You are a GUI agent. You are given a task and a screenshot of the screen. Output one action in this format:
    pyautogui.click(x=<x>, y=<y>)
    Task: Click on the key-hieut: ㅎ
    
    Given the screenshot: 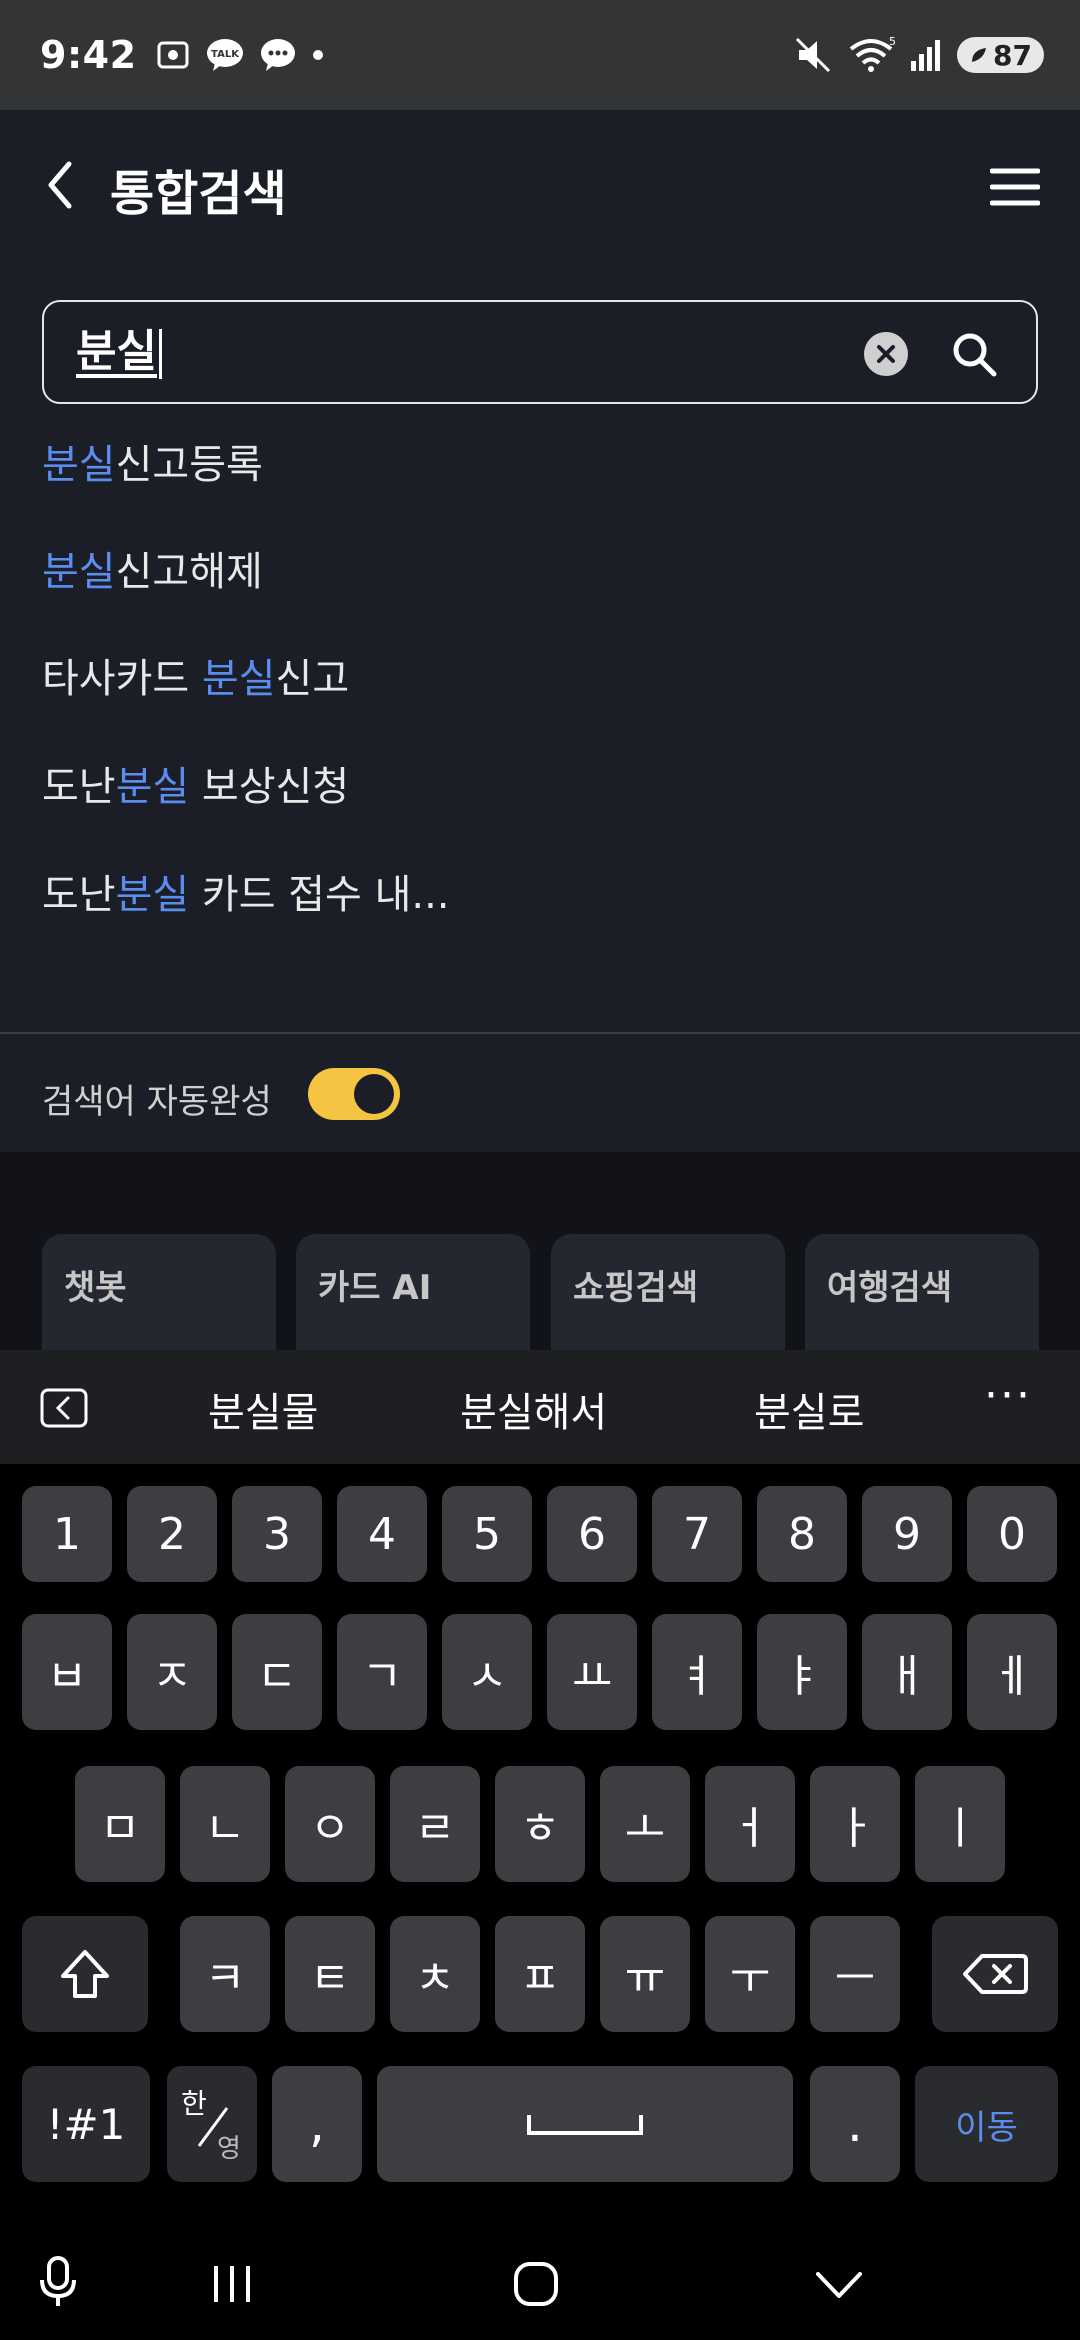 What is the action you would take?
    pyautogui.click(x=540, y=1824)
    